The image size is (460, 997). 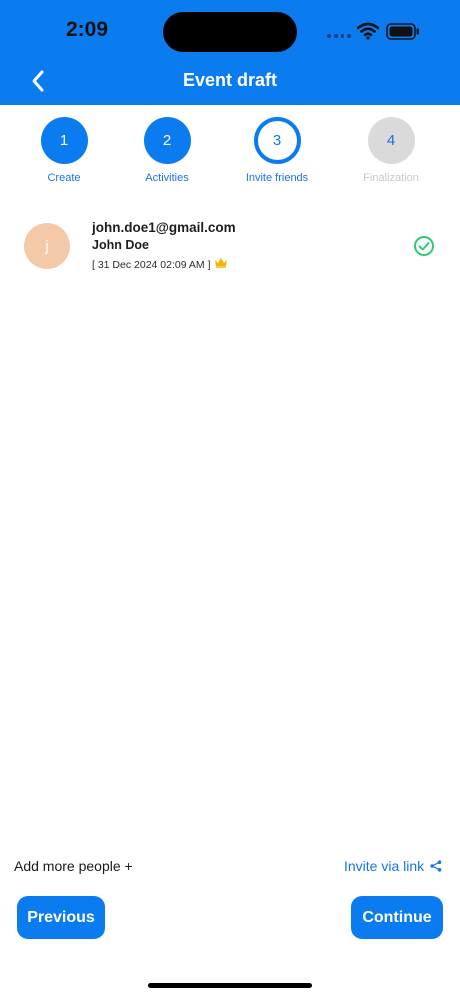 What do you see at coordinates (164, 227) in the screenshot?
I see `invitee-email: john.doe1@gmail.com` at bounding box center [164, 227].